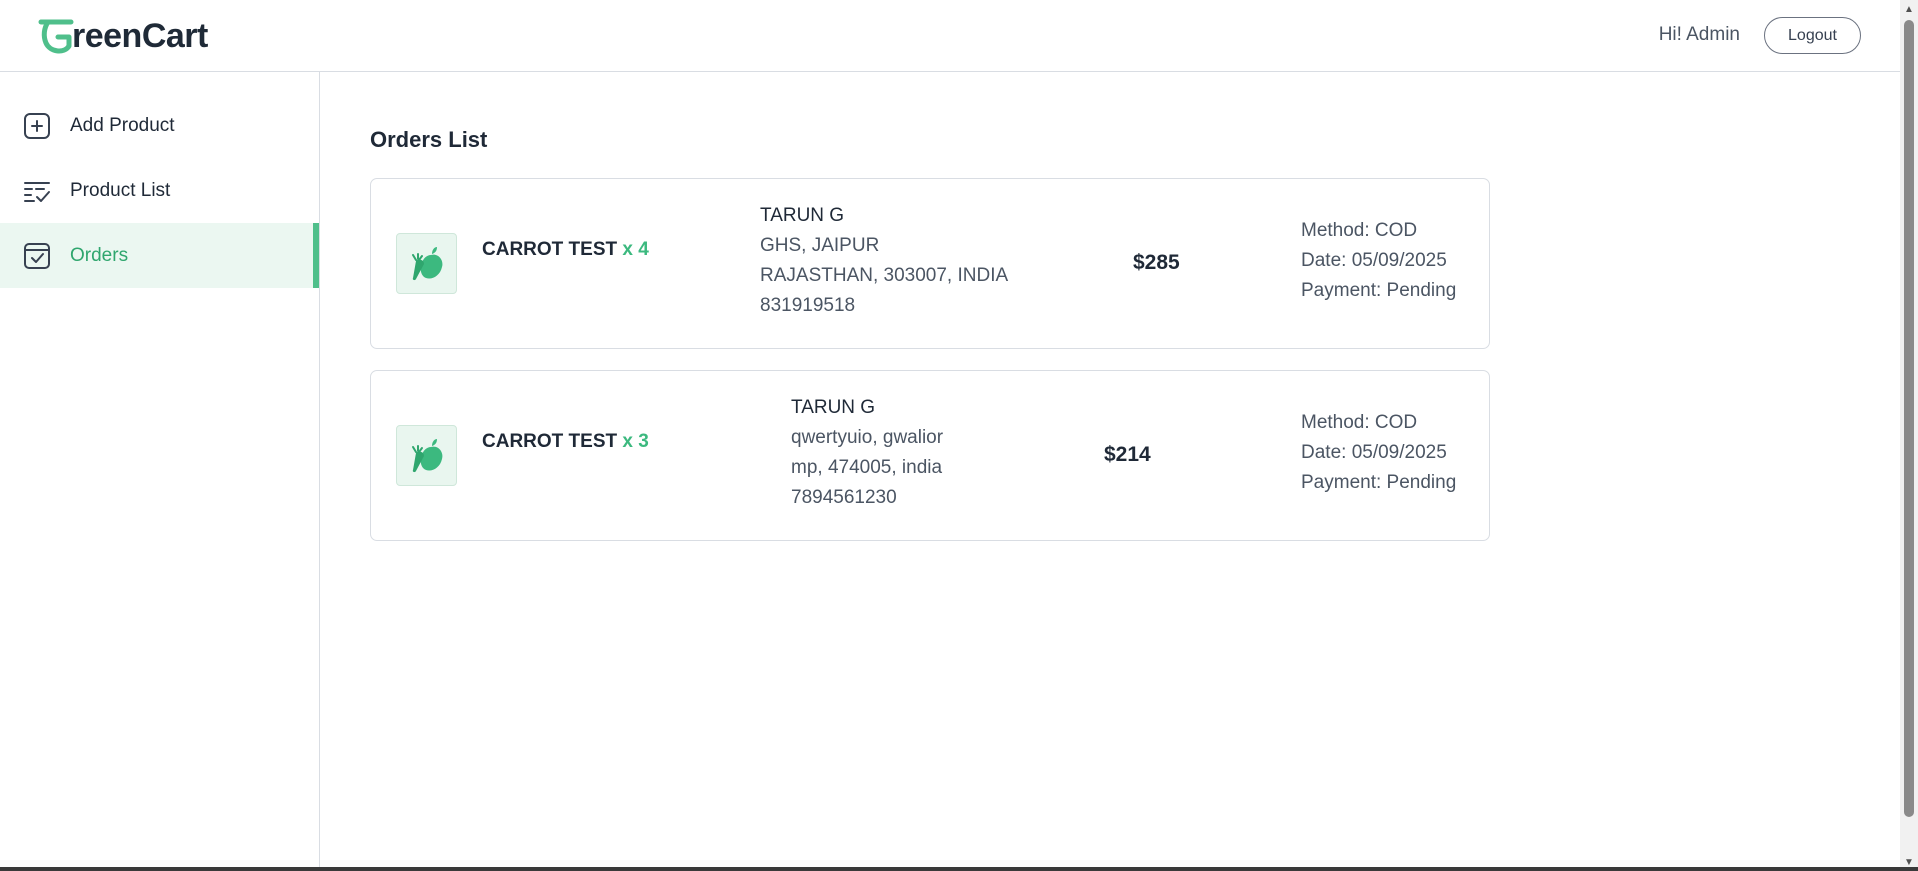 The height and width of the screenshot is (871, 1918). Describe the element at coordinates (867, 467) in the screenshot. I see `address-line-2: mp, 474005, india` at that location.